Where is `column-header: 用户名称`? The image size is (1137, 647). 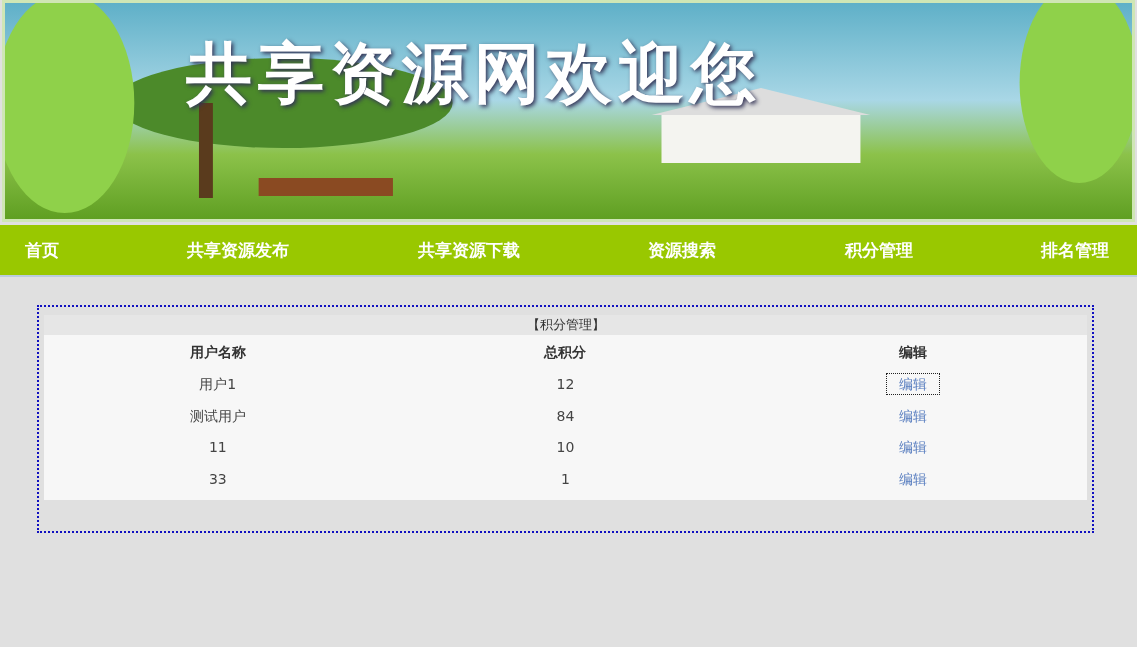
column-header: 用户名称 is located at coordinates (217, 352).